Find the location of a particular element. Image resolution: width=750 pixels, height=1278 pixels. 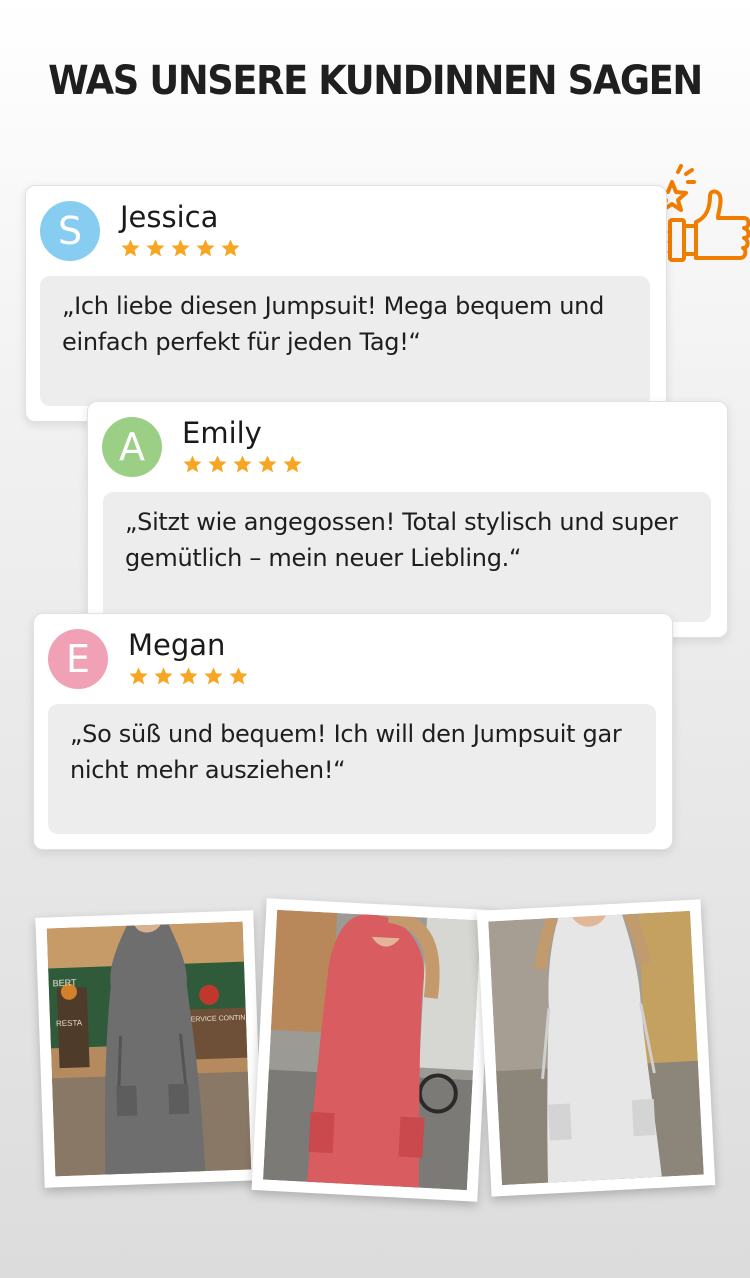

product-photo-coral is located at coordinates (372, 1050).